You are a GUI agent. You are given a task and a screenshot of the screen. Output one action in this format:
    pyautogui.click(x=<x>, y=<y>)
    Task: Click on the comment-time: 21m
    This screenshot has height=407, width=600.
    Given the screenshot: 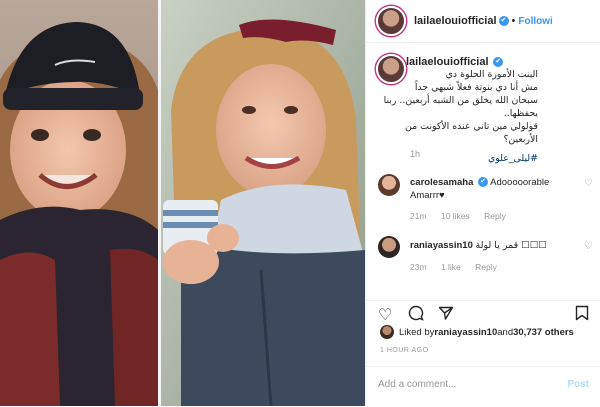 What is the action you would take?
    pyautogui.click(x=418, y=216)
    